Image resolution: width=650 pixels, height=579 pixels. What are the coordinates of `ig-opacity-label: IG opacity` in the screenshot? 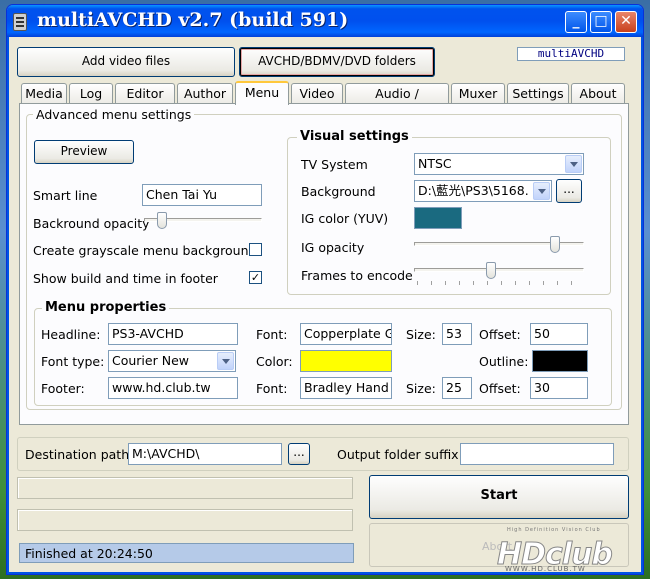 It's located at (333, 247).